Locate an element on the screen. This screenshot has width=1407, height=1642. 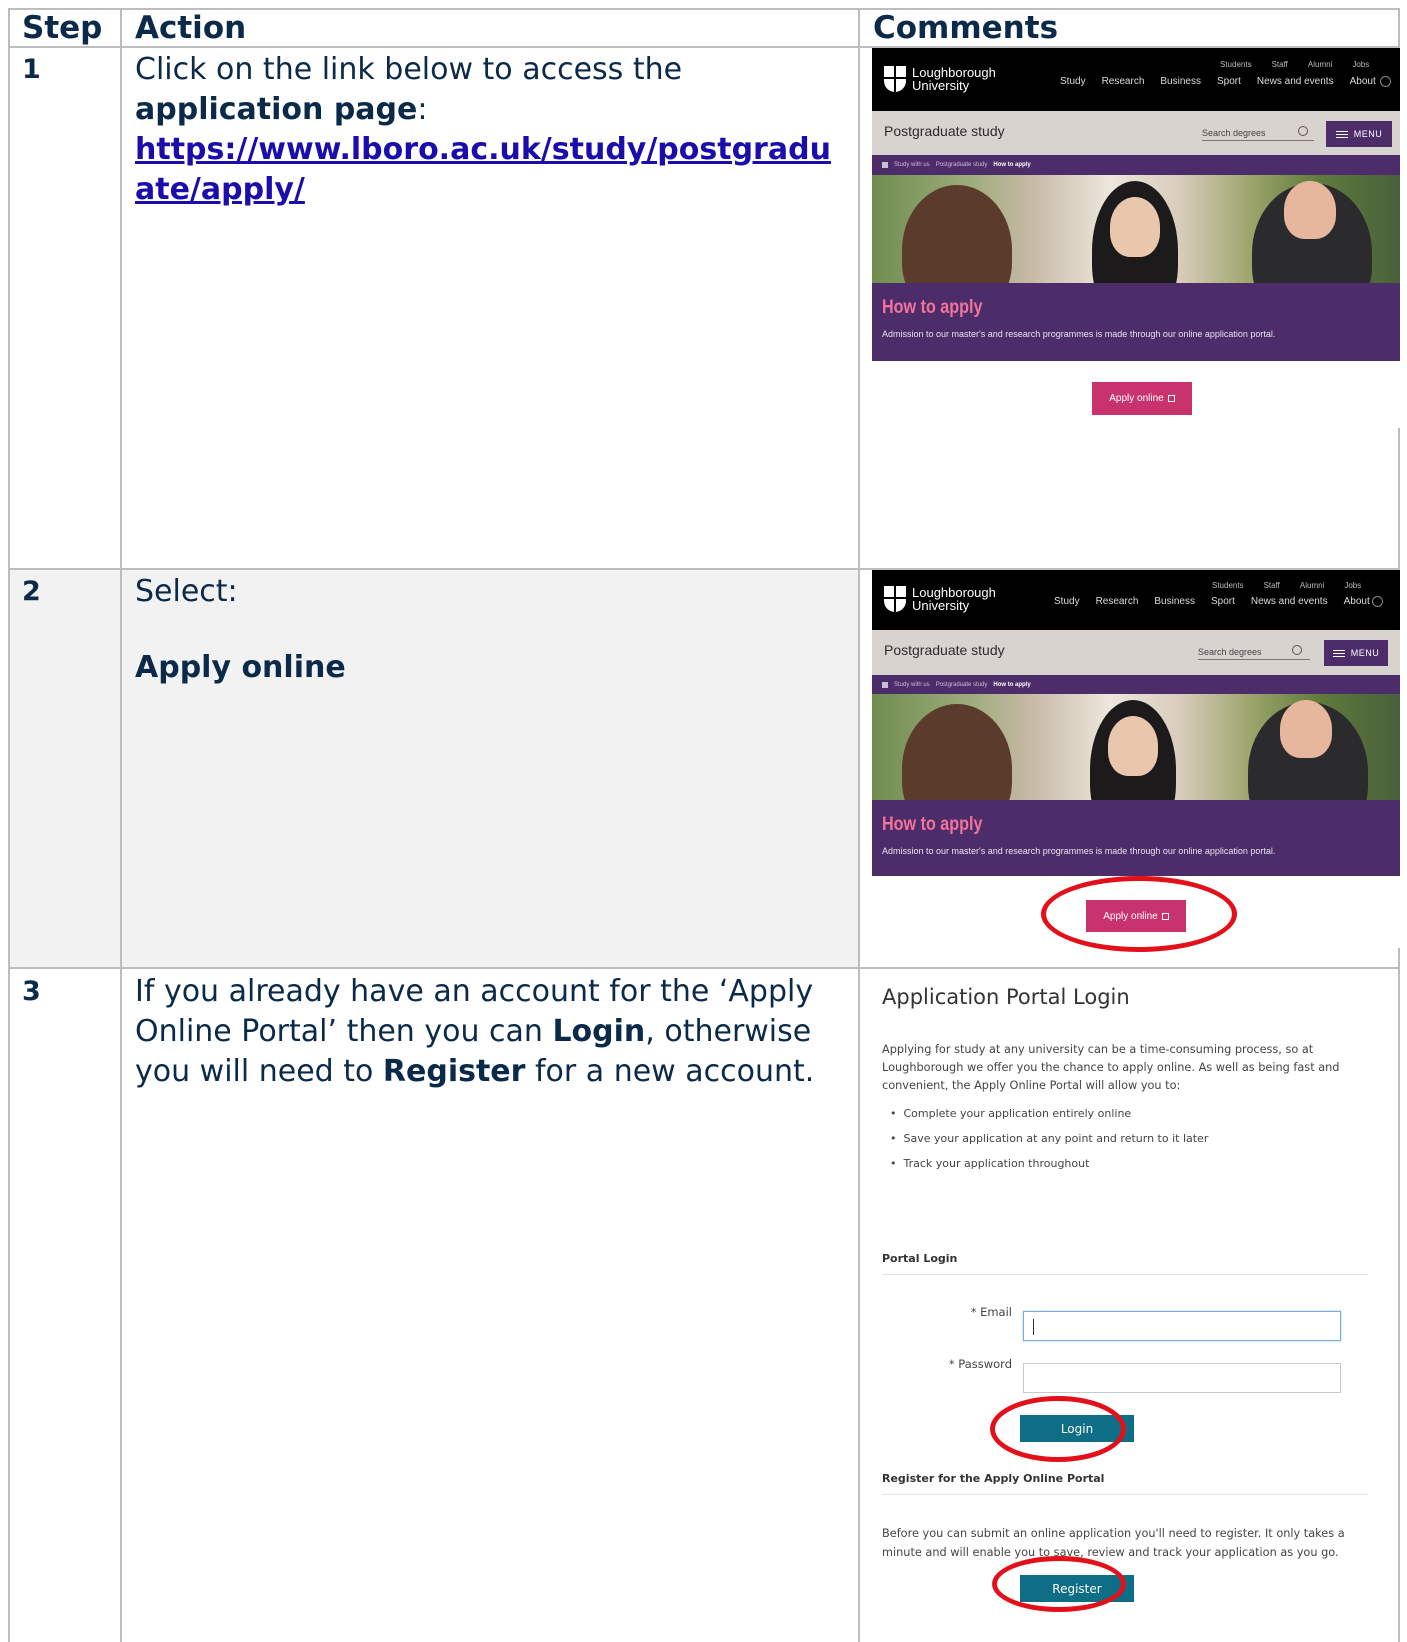
hero-photo is located at coordinates (1136, 229).